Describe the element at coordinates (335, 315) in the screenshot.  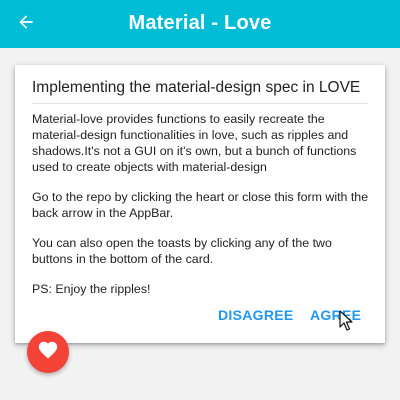
I see `agree-button: AGREE` at that location.